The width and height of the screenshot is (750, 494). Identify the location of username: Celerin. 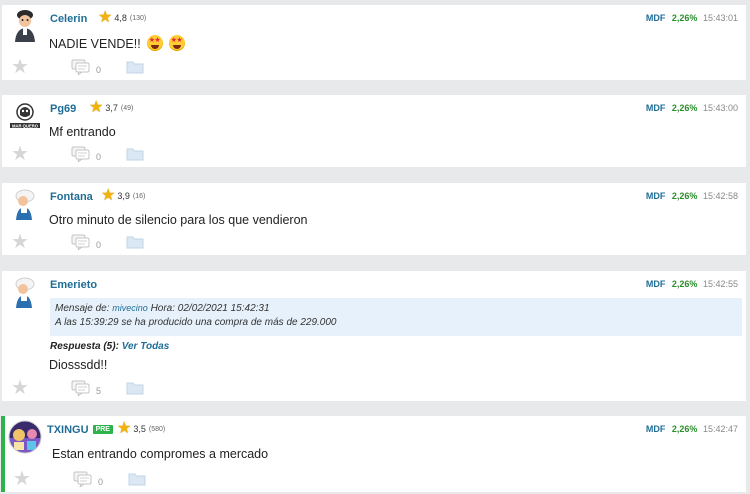
(68, 19).